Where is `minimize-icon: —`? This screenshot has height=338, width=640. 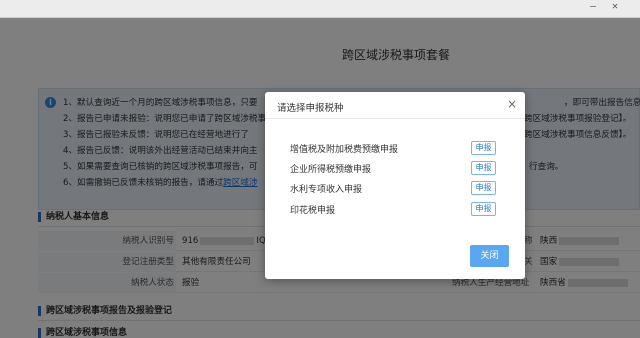
minimize-icon: — is located at coordinates (593, 7).